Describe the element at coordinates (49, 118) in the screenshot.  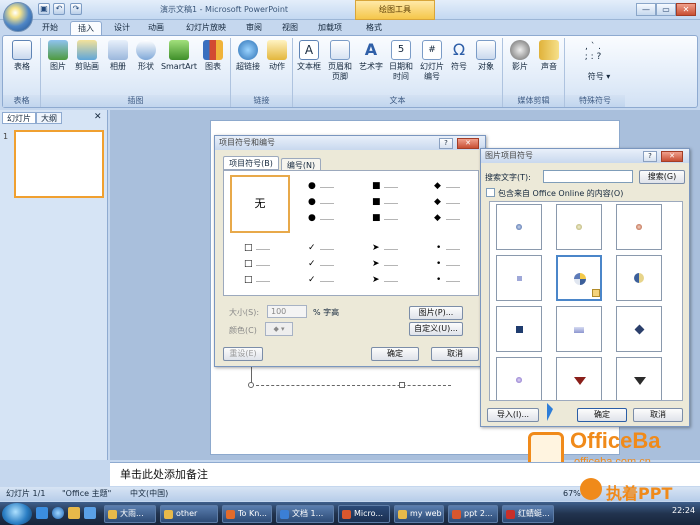
I see `tab-outline: 大纲` at that location.